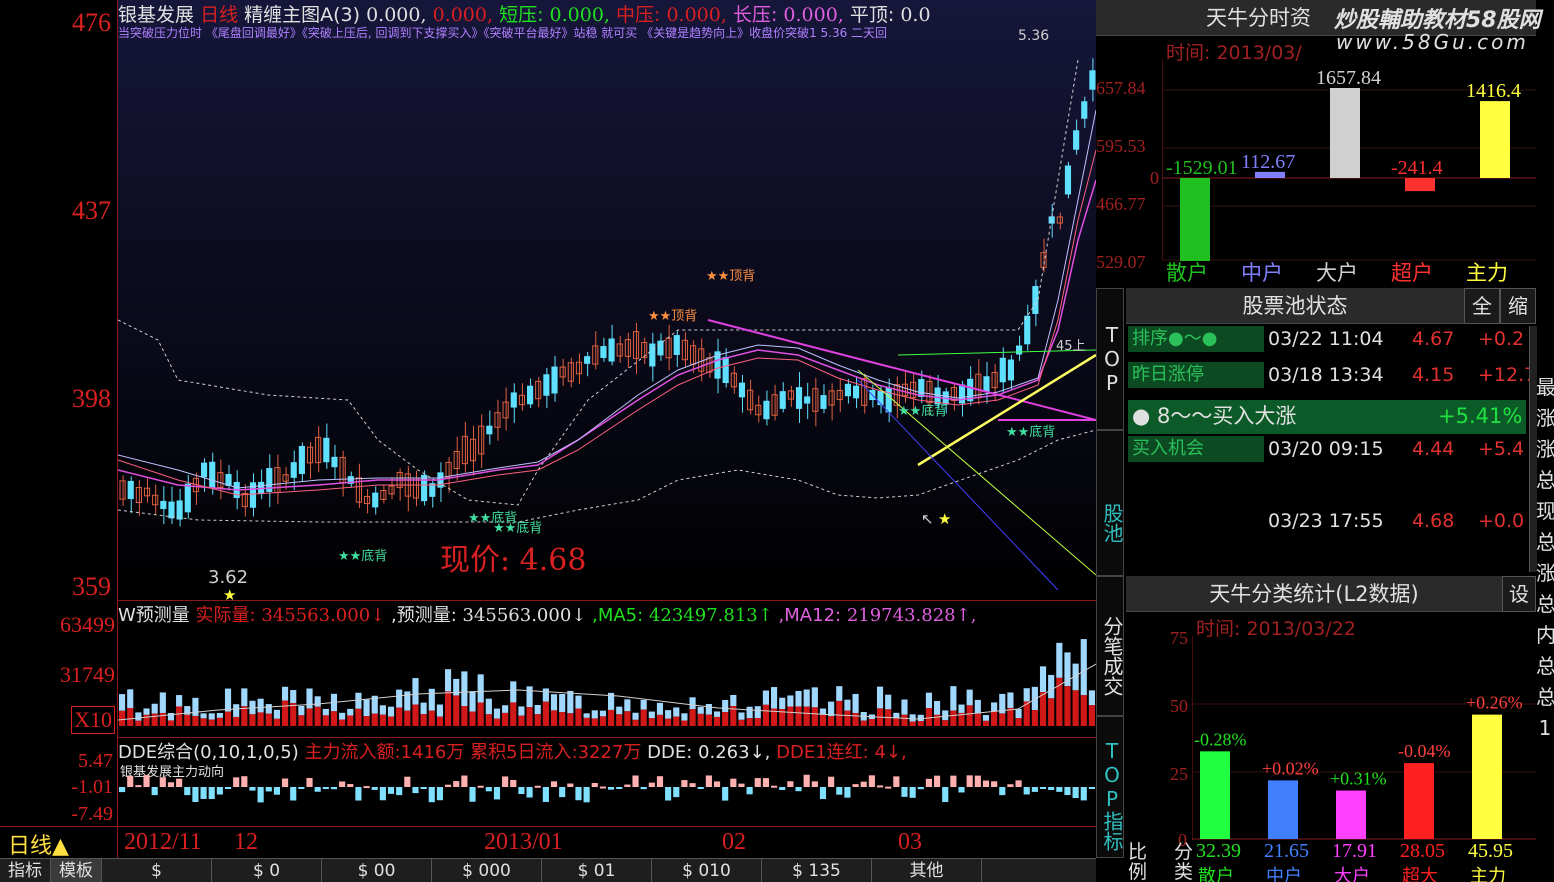  I want to click on tab-indicator: 指标, so click(25, 870).